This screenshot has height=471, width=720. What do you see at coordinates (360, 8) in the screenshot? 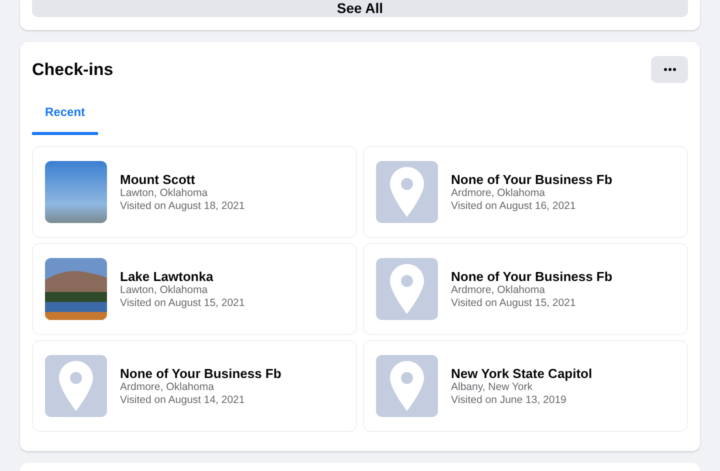
I see `see-all-button: See All` at bounding box center [360, 8].